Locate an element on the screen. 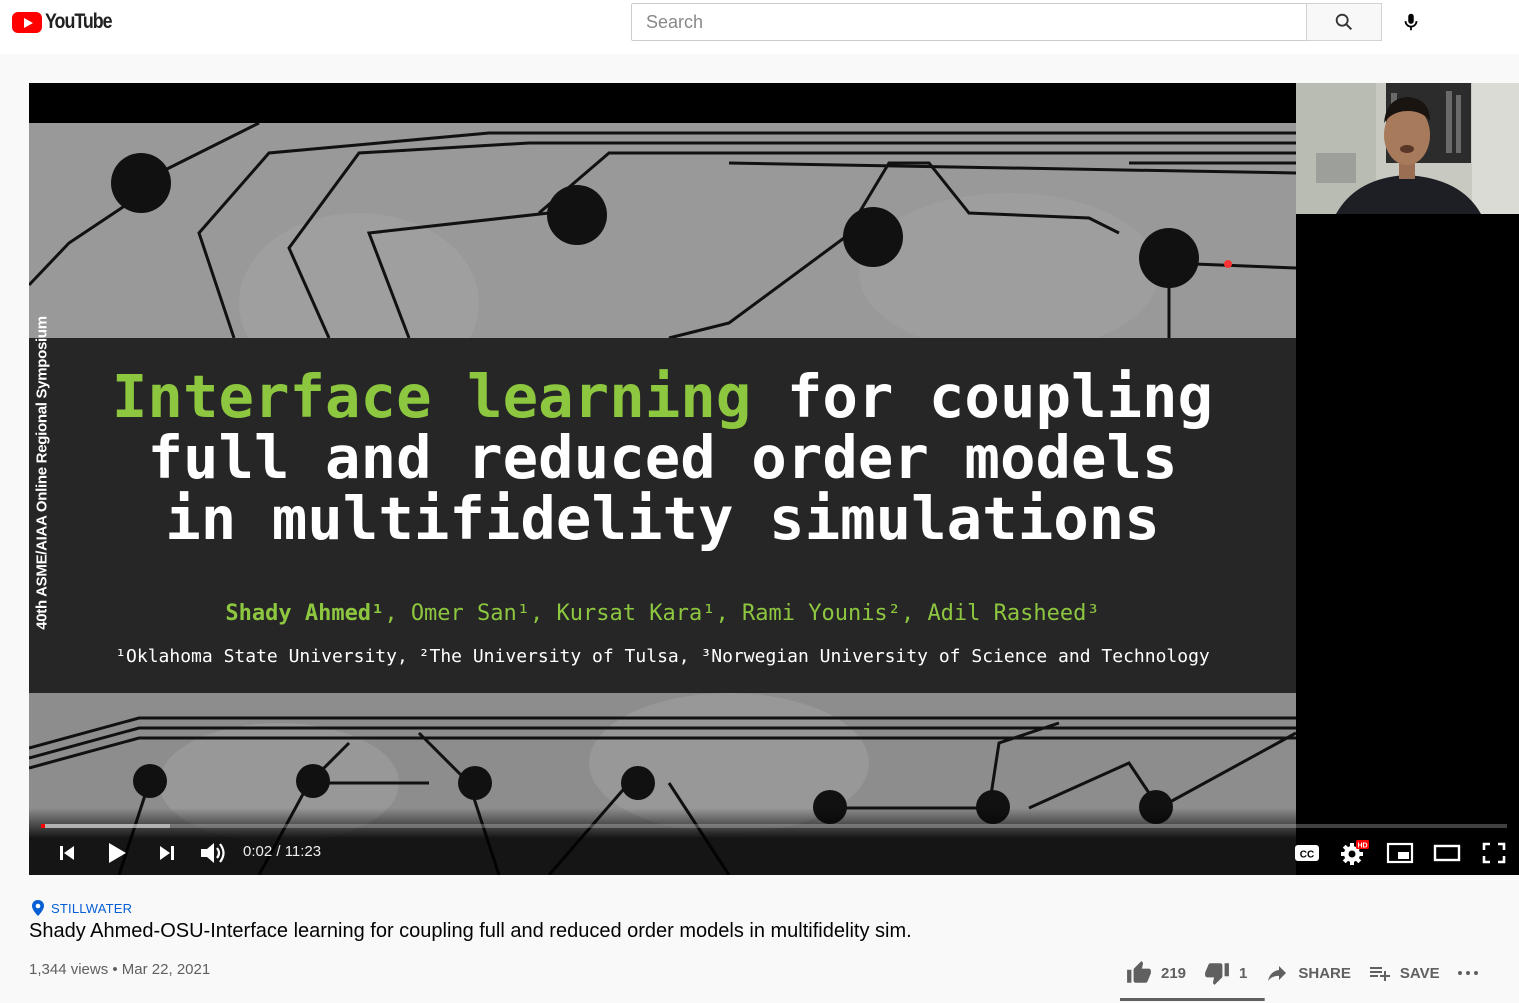  presenter-webcam is located at coordinates (1407, 148).